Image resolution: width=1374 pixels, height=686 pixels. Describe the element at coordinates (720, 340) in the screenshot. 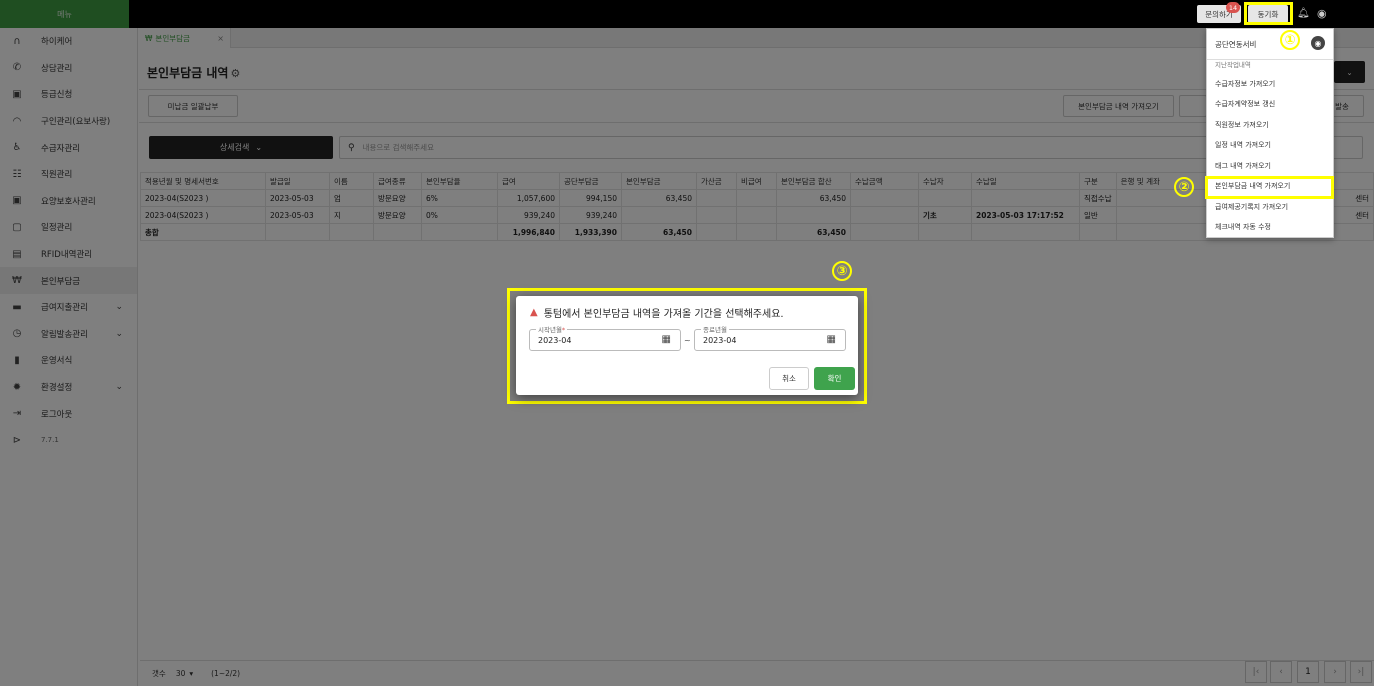

I see `end-month-value: 2023-04` at that location.